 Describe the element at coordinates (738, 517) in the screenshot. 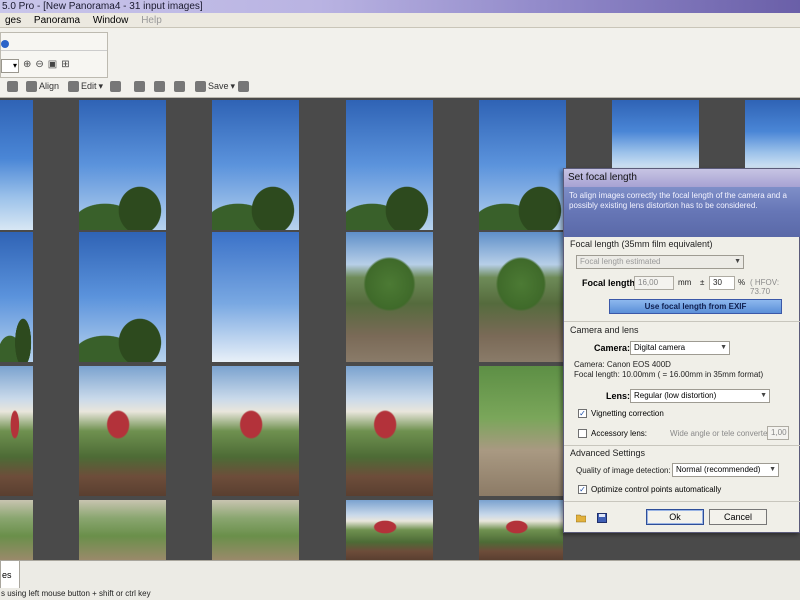

I see `cancel-button: Cancel` at that location.